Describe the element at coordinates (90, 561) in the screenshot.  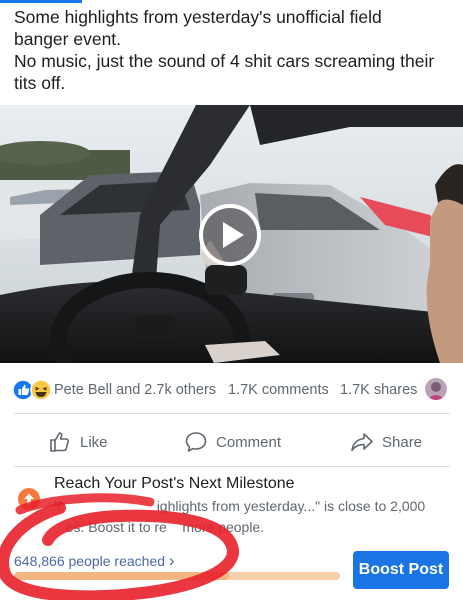
I see `people-reached-text: 648,866 people reached` at that location.